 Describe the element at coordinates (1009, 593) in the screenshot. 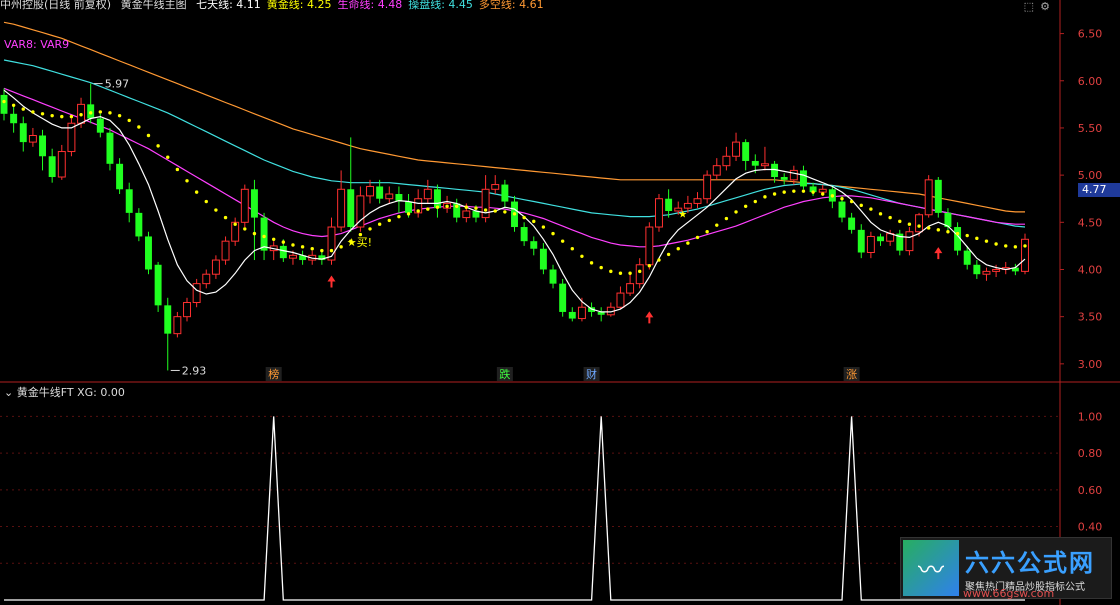

I see `watermark-url: www.66gsw.com` at that location.